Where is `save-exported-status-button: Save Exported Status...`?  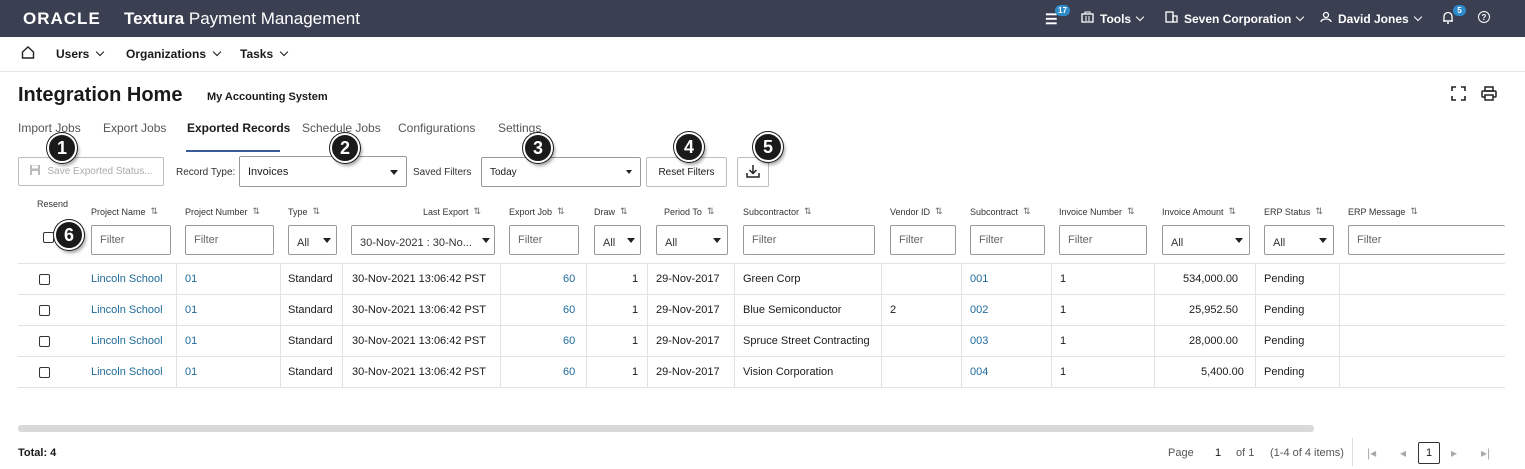 save-exported-status-button: Save Exported Status... is located at coordinates (91, 171).